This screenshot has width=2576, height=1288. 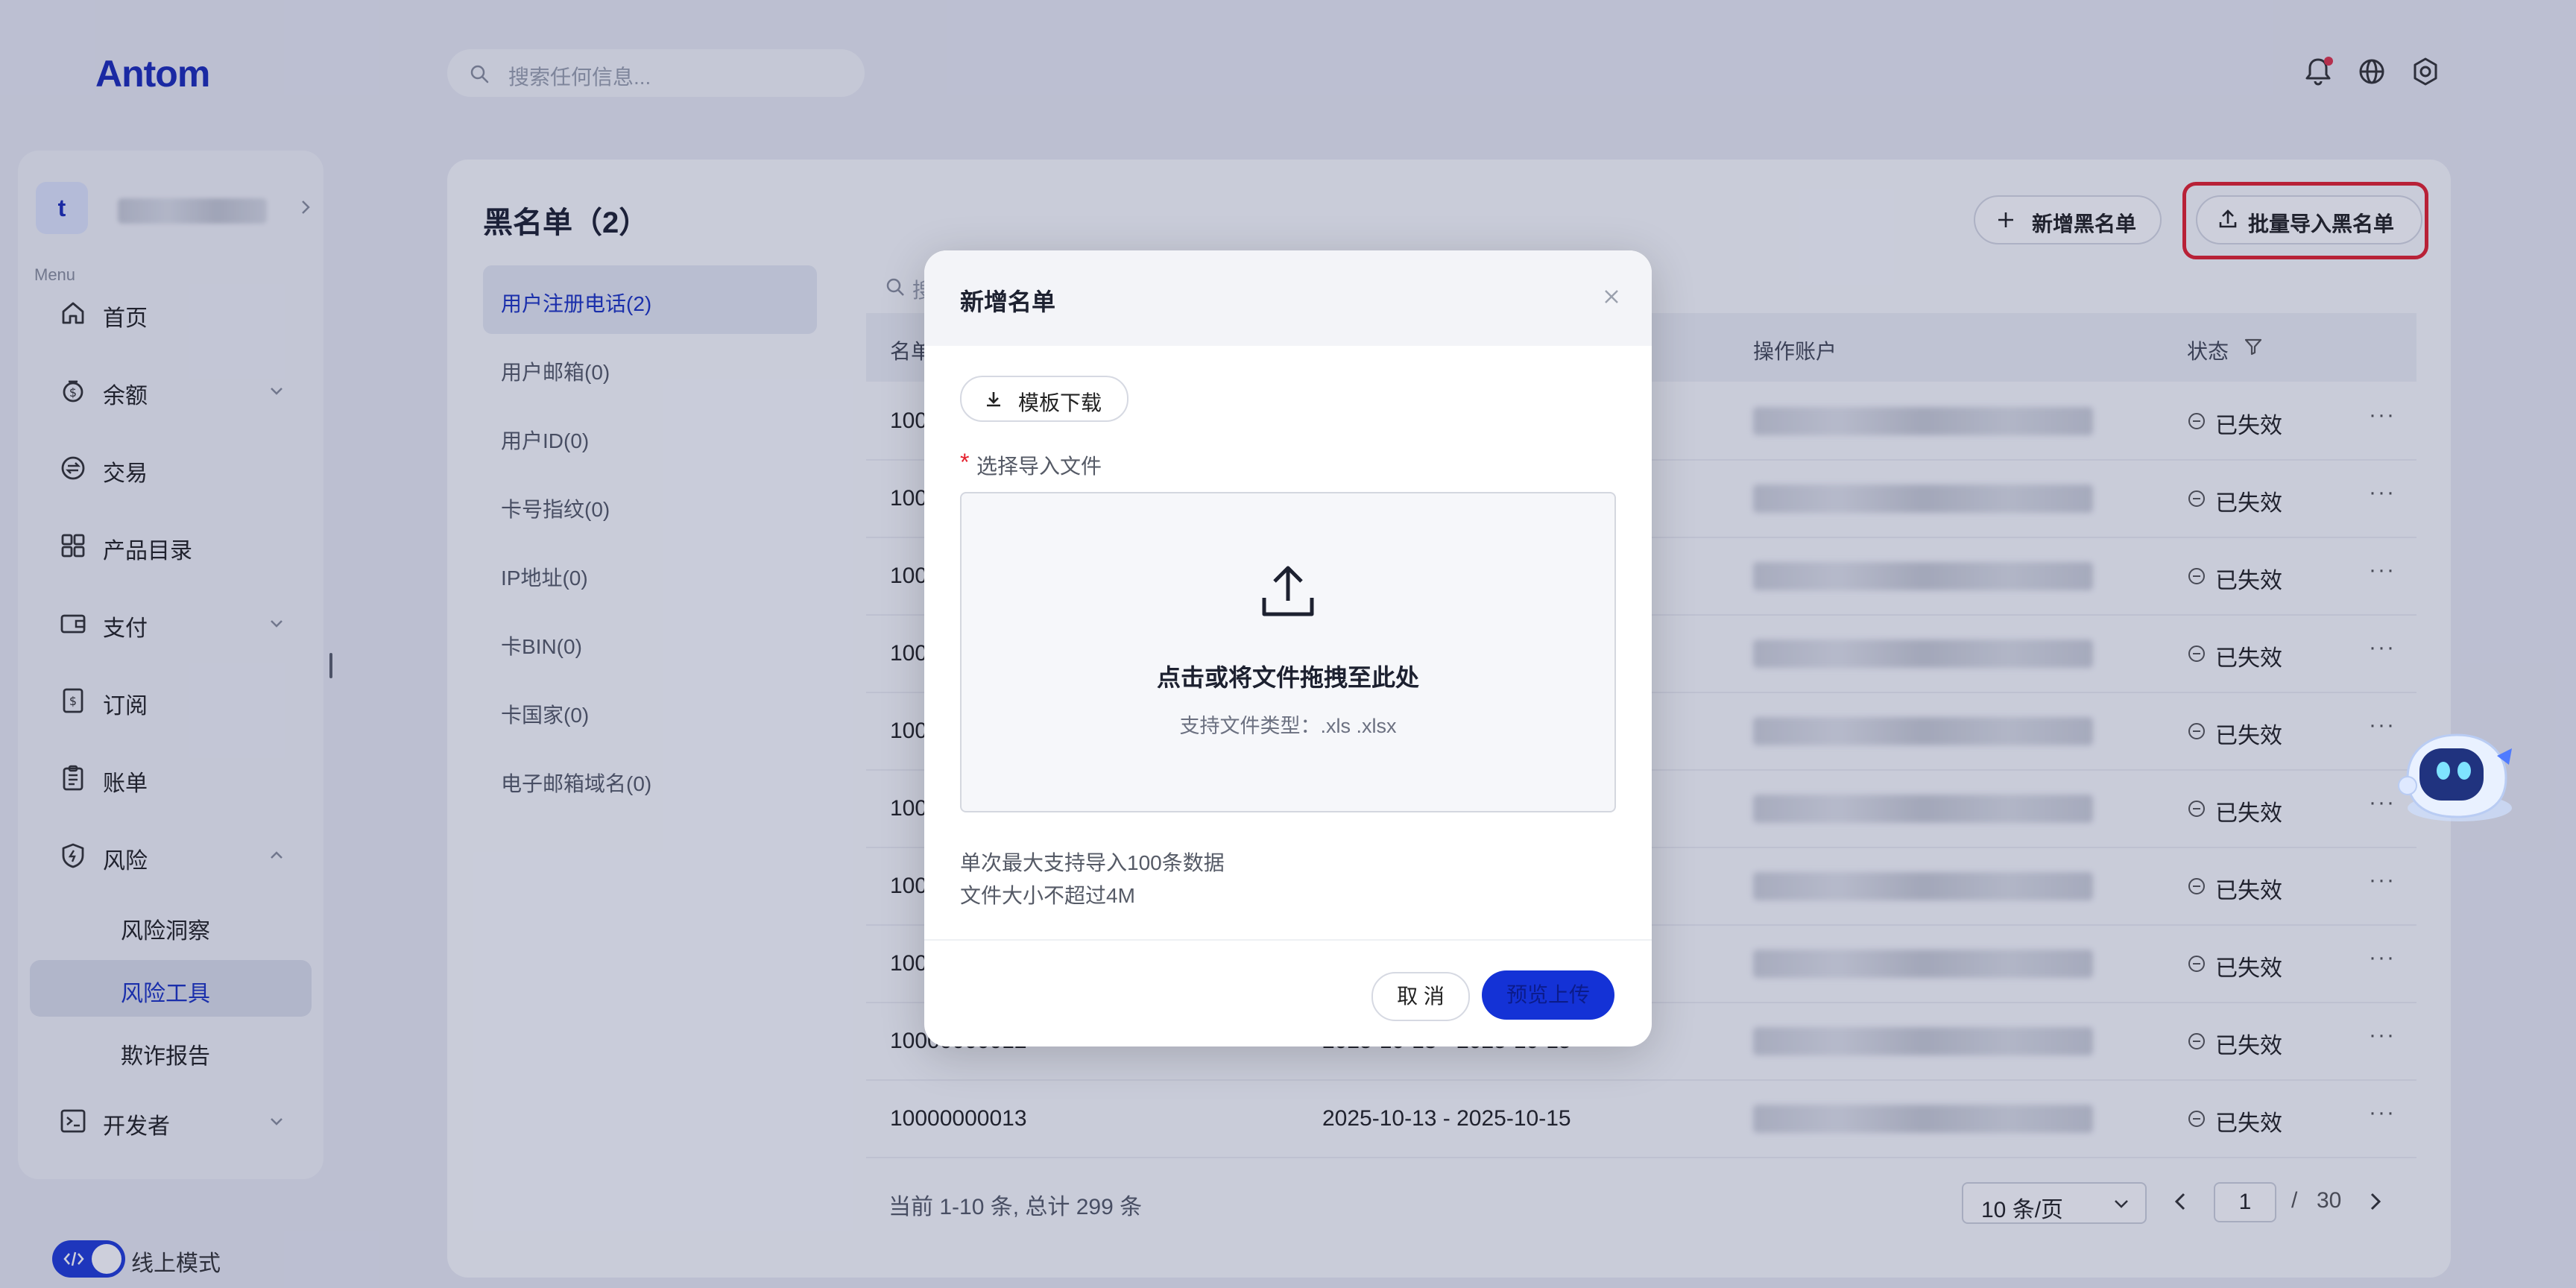 I want to click on modal-header: 新增名单, so click(x=1288, y=298).